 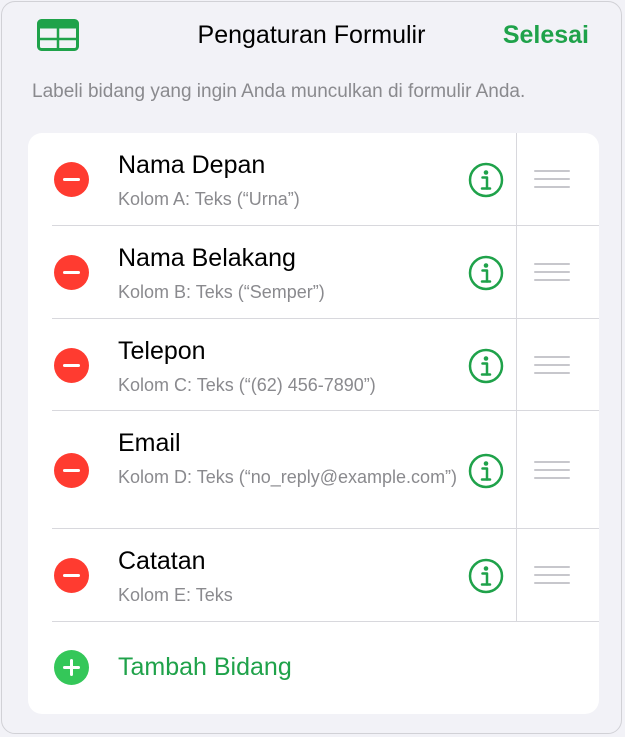 I want to click on field-row: Telepon Kolom C: Teks (“(62) 456-7890”), so click(x=313, y=365).